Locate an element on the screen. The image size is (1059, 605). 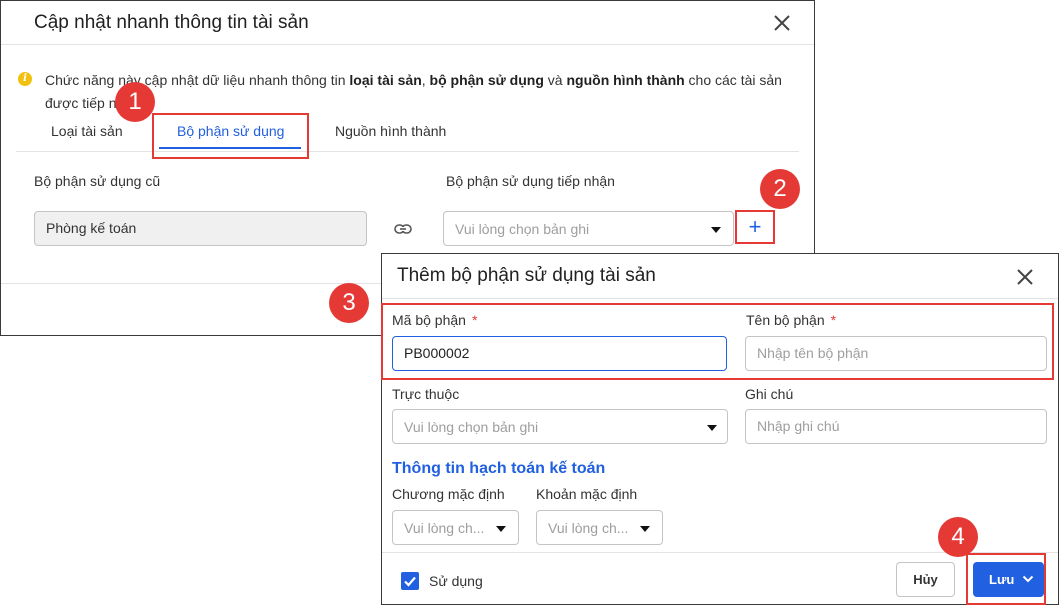
step-badge-4: 4 is located at coordinates (958, 537).